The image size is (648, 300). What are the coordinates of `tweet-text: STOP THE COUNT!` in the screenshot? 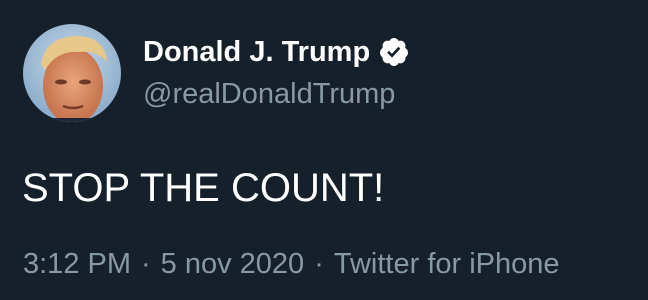 It's located at (203, 188).